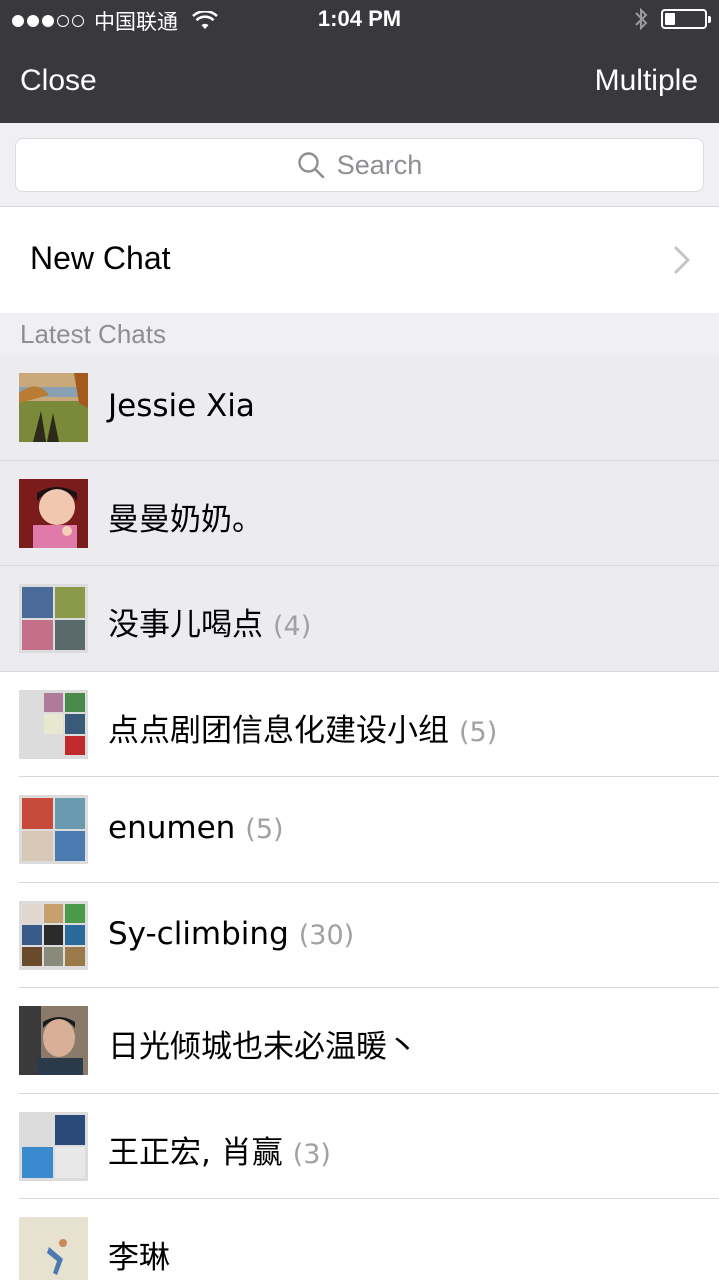 This screenshot has height=1280, width=719. Describe the element at coordinates (709, 19) in the screenshot. I see `battery-nub` at that location.